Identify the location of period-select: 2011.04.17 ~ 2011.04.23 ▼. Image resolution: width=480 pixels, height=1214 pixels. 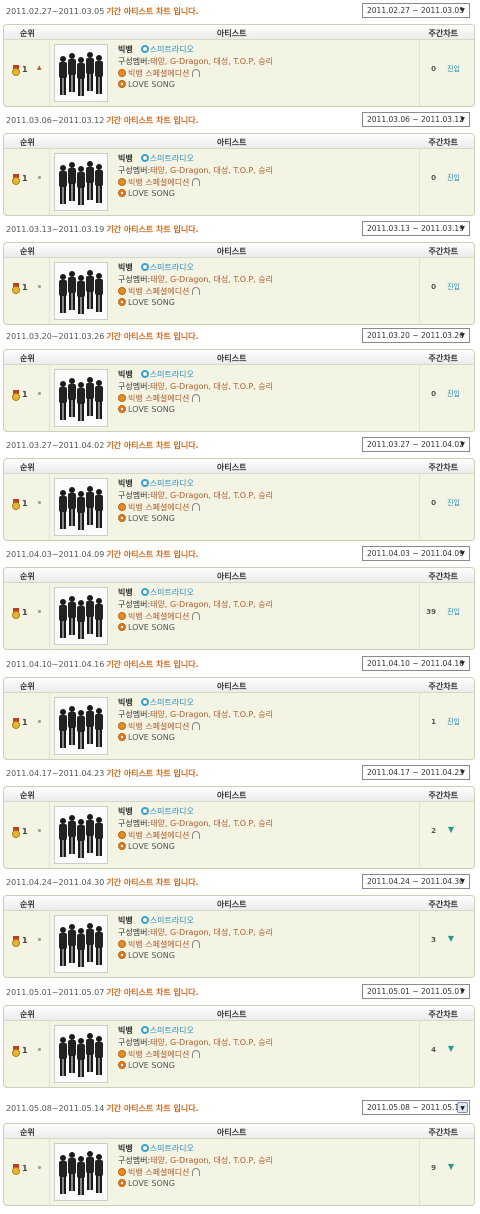
(416, 772).